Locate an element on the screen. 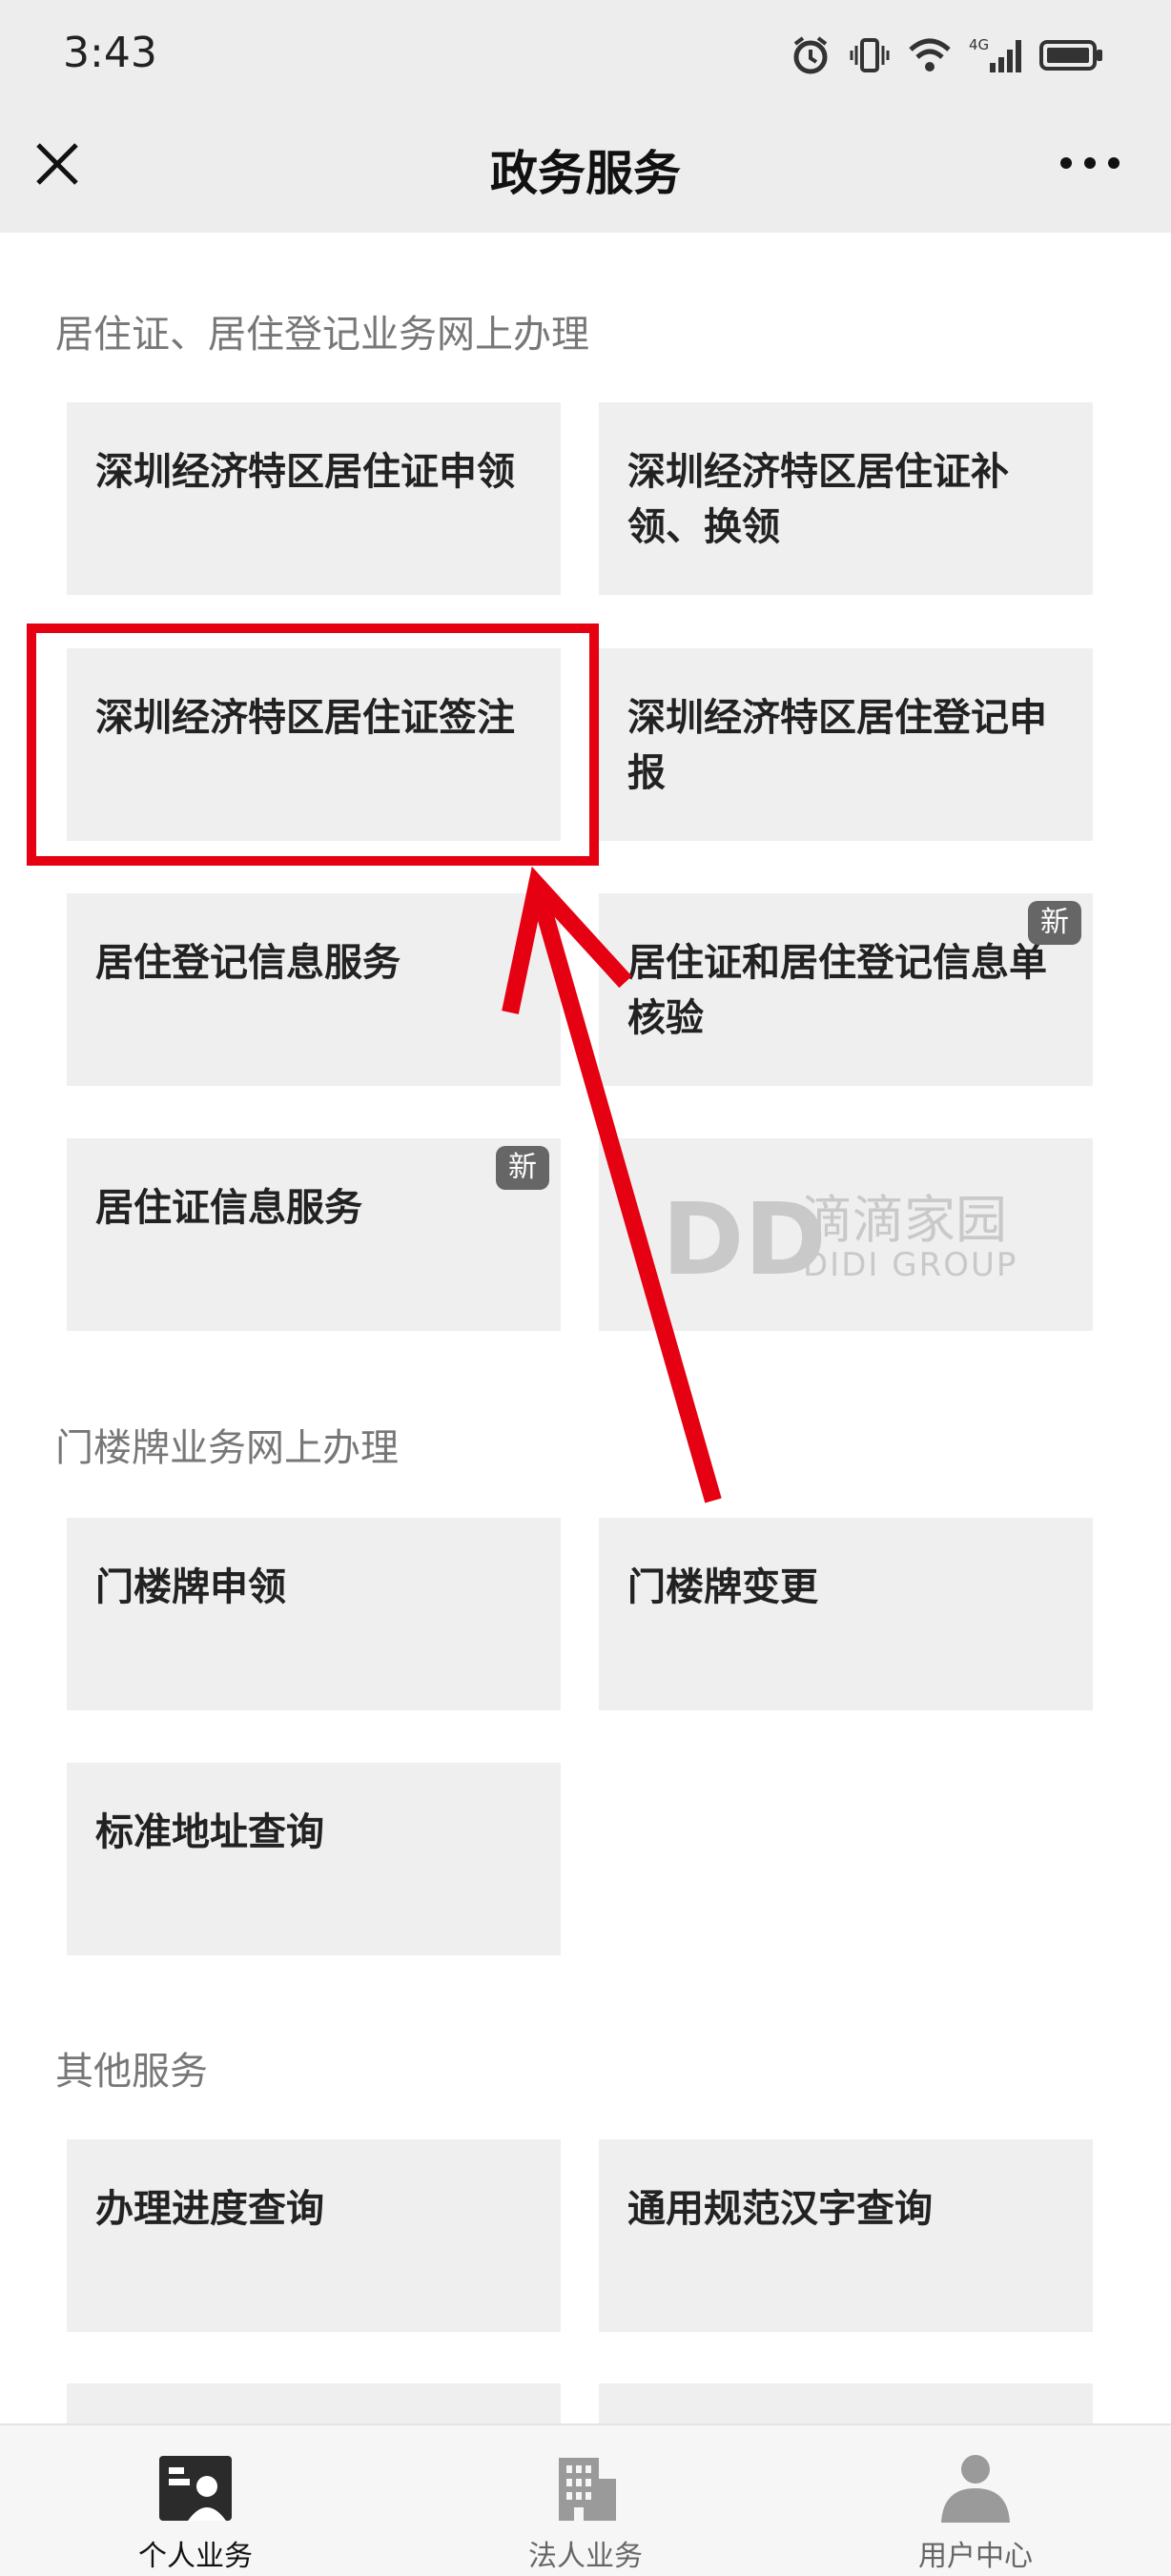 This screenshot has height=2576, width=1171. nav-label: 个人业务 is located at coordinates (195, 2556).